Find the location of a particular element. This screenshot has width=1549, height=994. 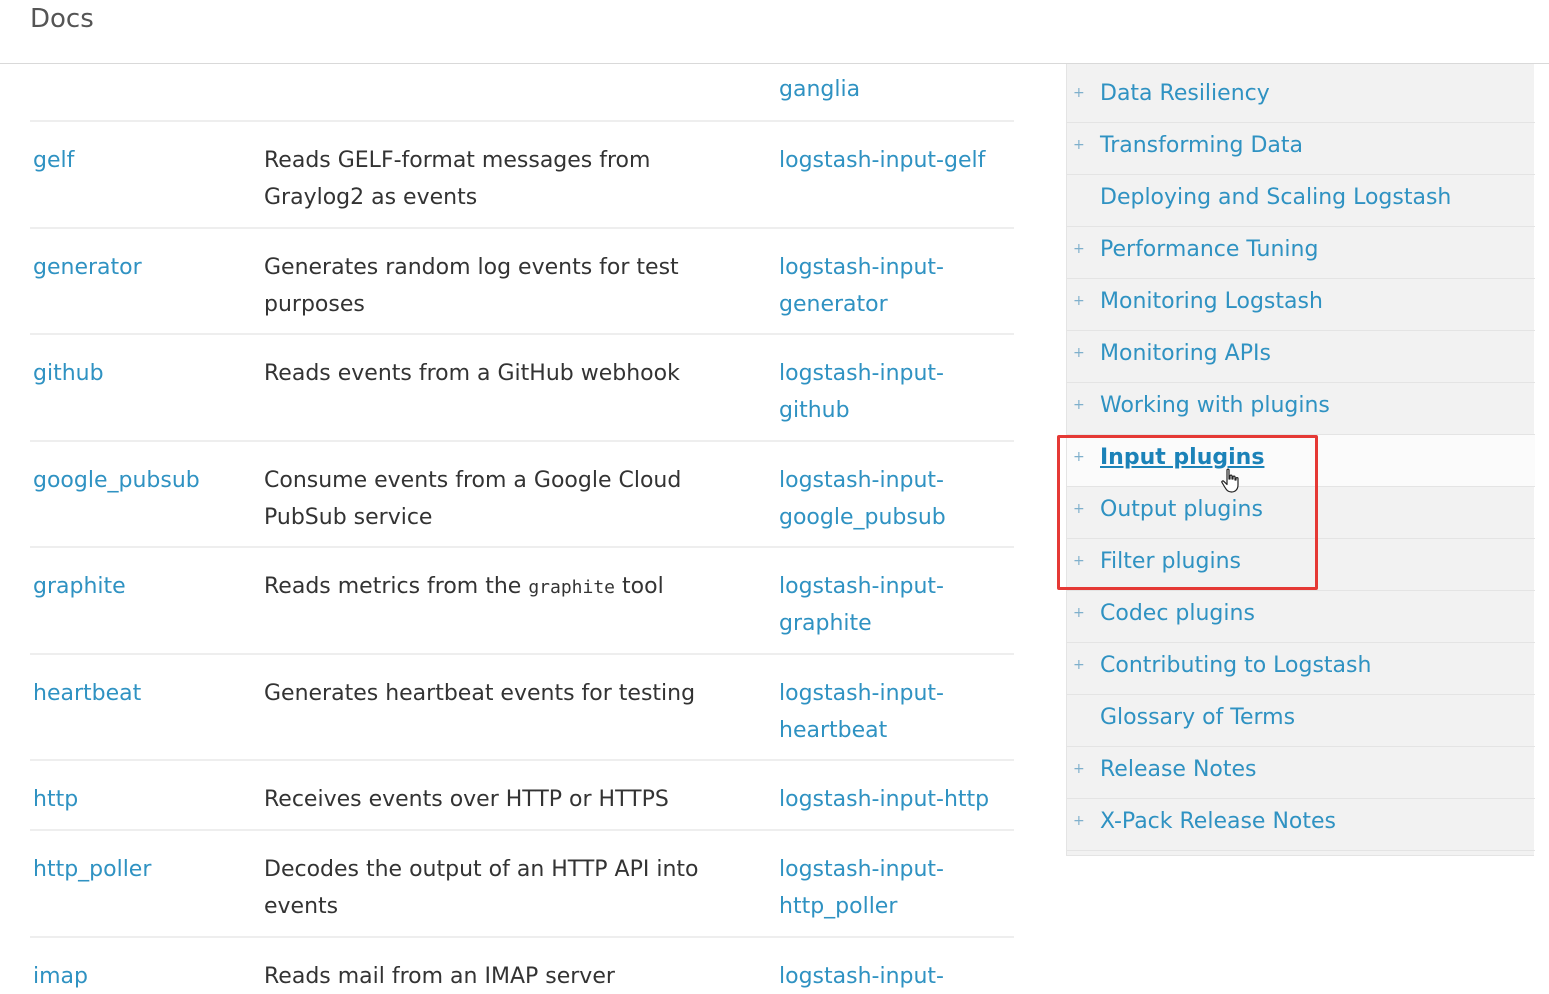

sidebar-item-filter-plugins: + Filter plugins is located at coordinates (1301, 565).